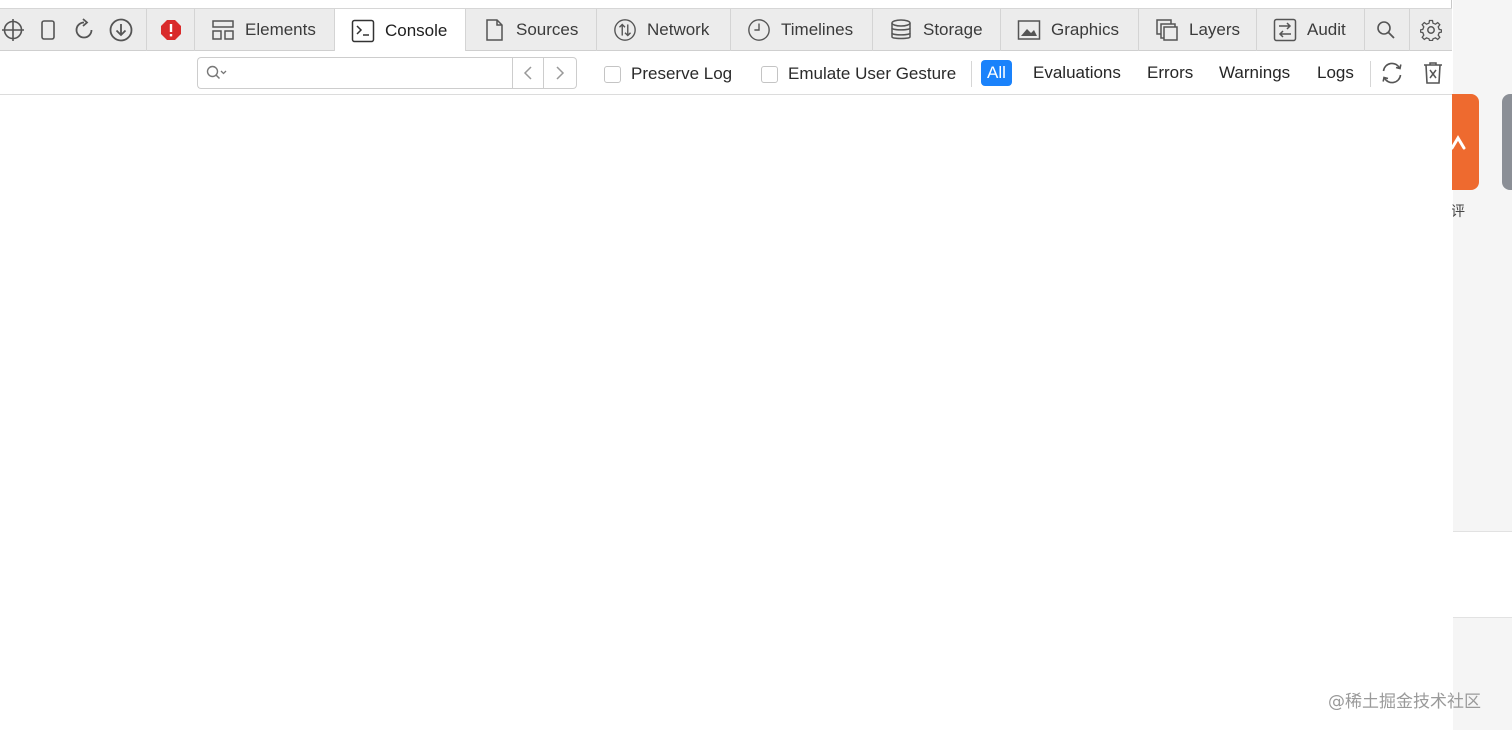  Describe the element at coordinates (1507, 142) in the screenshot. I see `grey-floating-card` at that location.